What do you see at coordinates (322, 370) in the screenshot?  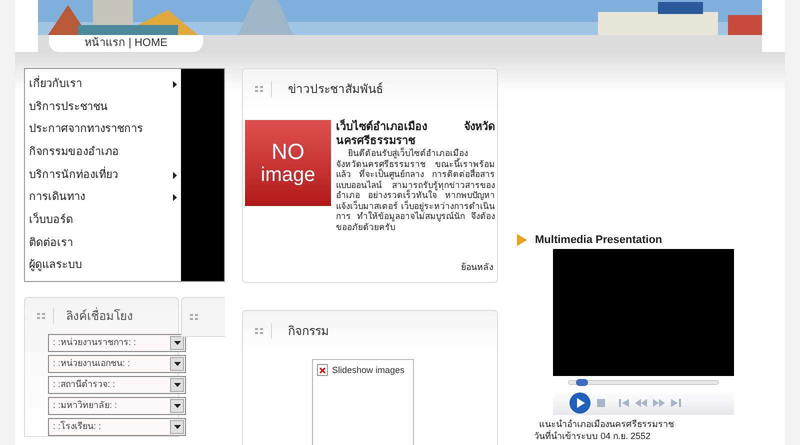 I see `broken-image-icon` at bounding box center [322, 370].